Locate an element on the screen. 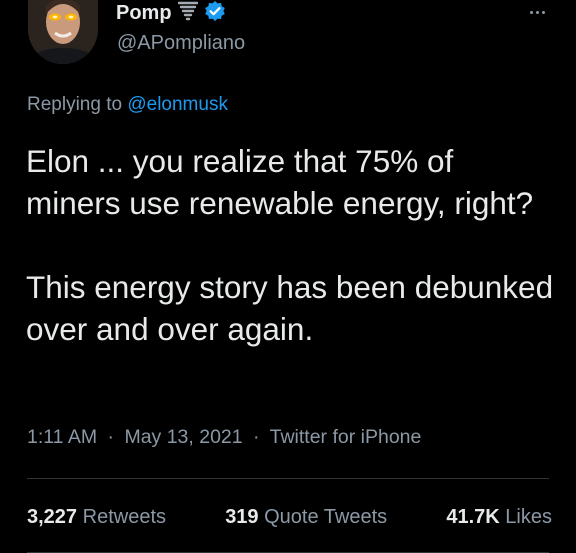  likes-stat: 41.7K Likes is located at coordinates (499, 517).